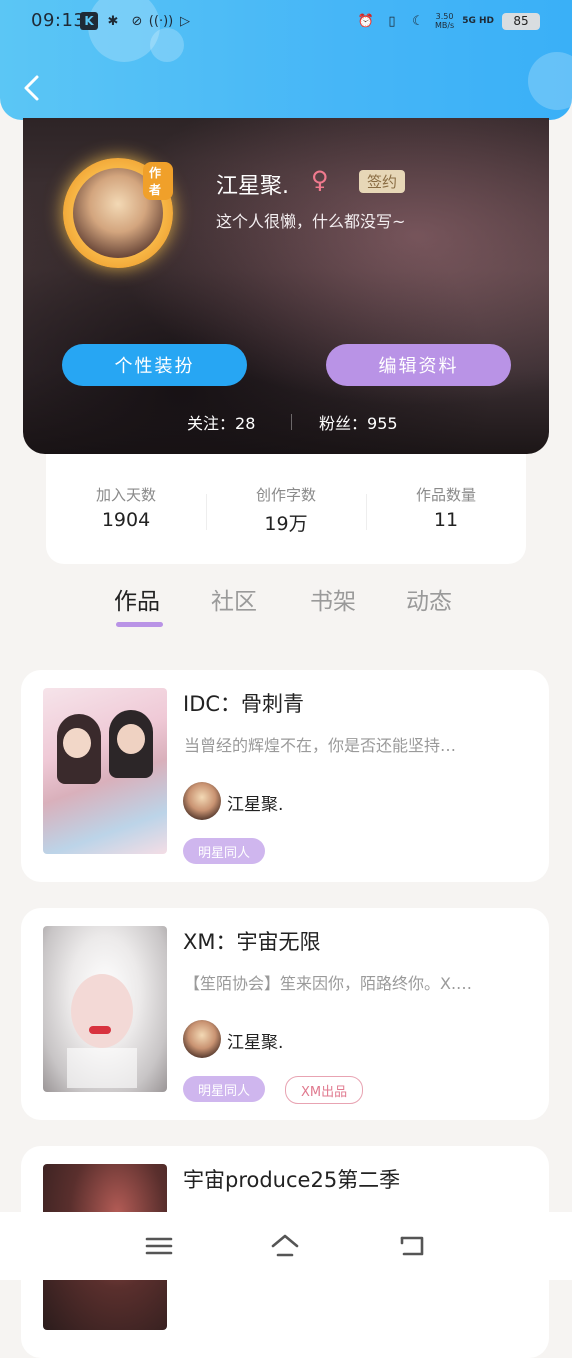 The width and height of the screenshot is (572, 1358). What do you see at coordinates (521, 21) in the screenshot?
I see `battery-indicator: 85` at bounding box center [521, 21].